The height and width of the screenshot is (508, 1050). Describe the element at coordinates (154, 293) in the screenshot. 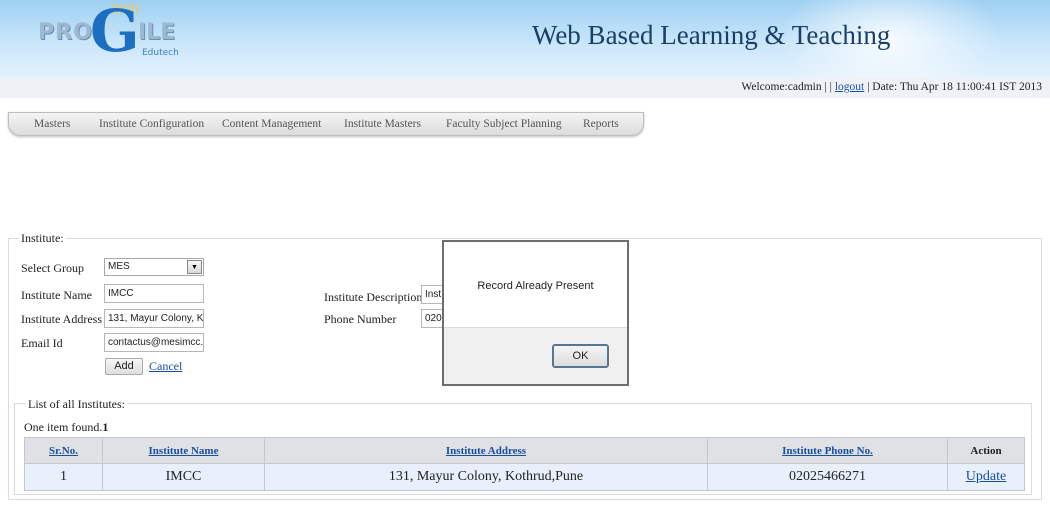

I see `institute-name-input: IMCC` at that location.